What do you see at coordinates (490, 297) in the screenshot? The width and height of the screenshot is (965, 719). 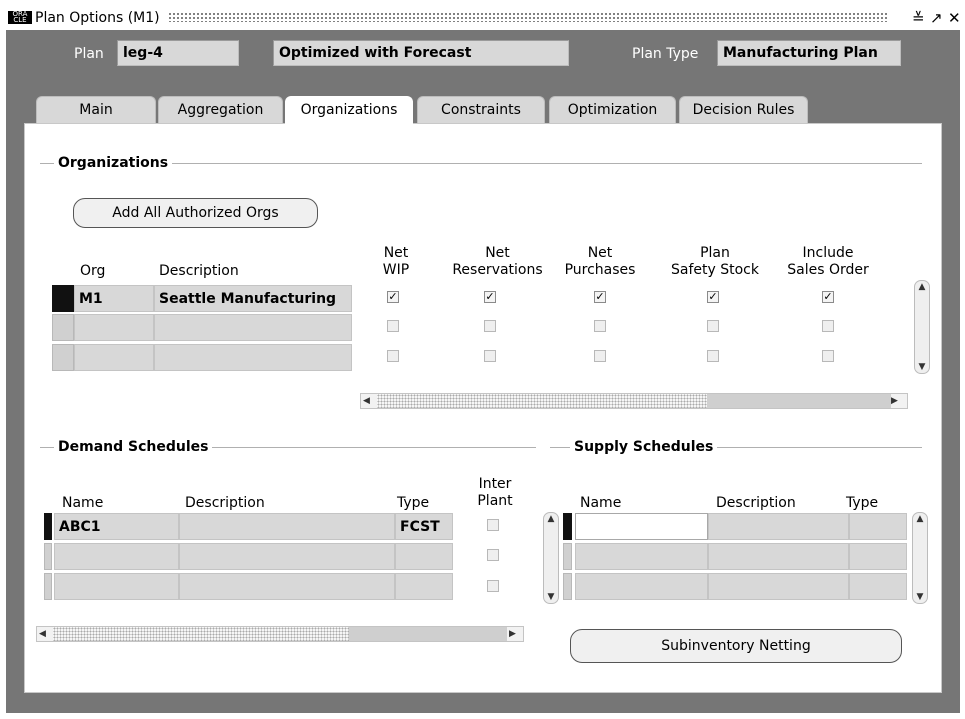 I see `net-reservations-checkbox: ✓` at bounding box center [490, 297].